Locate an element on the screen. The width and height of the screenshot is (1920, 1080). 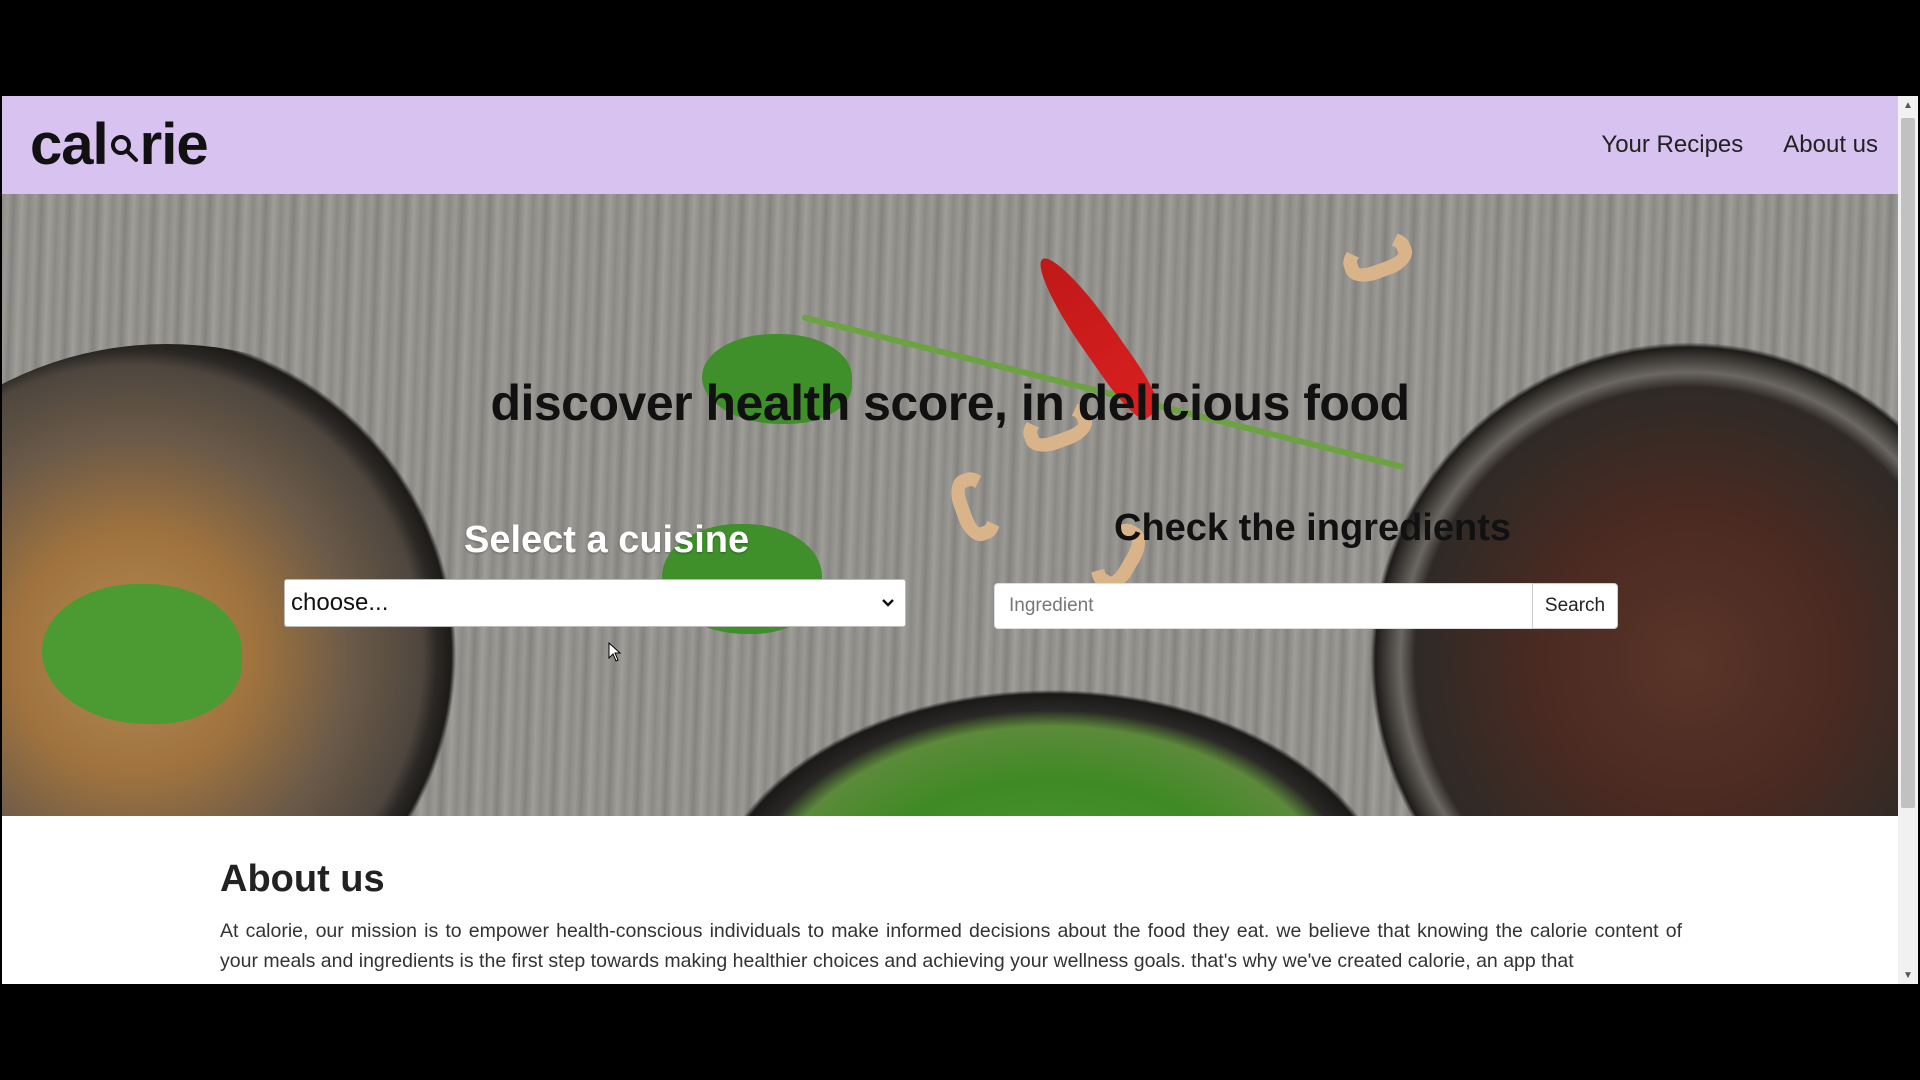
navbar: cal rie Your Recipes About us is located at coordinates (950, 145).